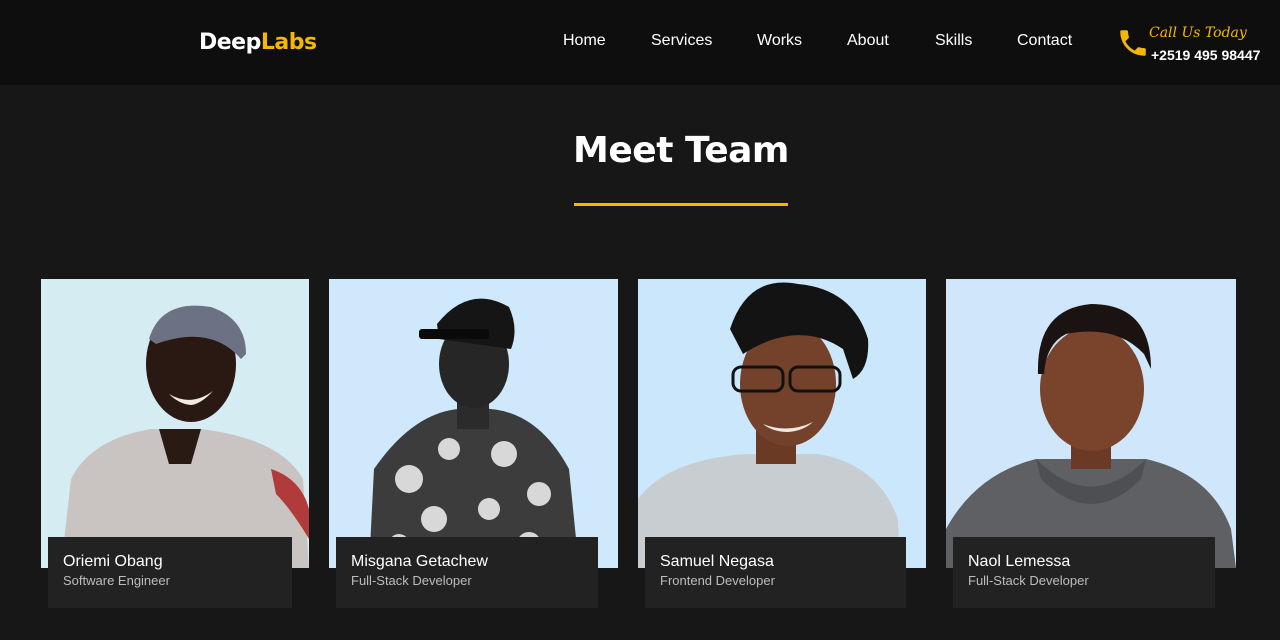 The image size is (1280, 640). What do you see at coordinates (230, 42) in the screenshot?
I see `brand-logo-part1: Deep` at bounding box center [230, 42].